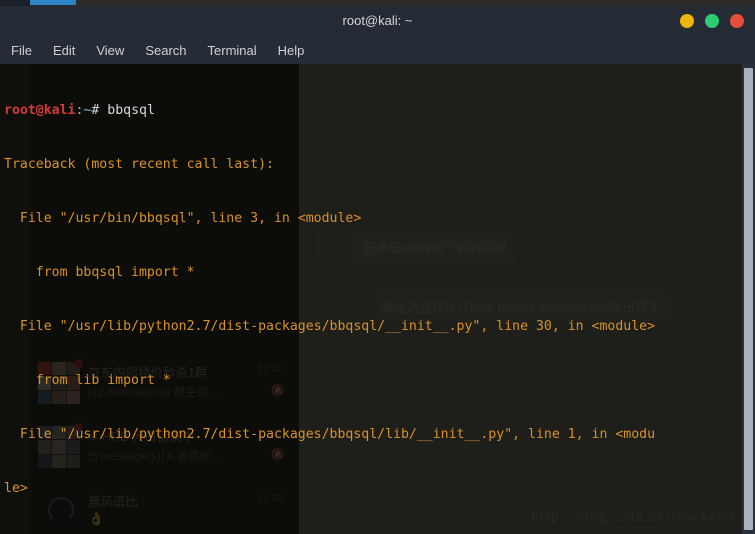 The image size is (755, 534). I want to click on prompt-user: root@kali, so click(40, 110).